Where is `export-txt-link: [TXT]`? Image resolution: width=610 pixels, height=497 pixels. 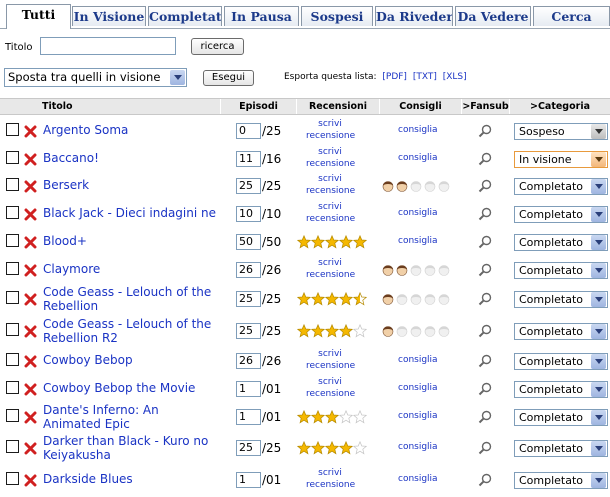
export-txt-link: [TXT] is located at coordinates (425, 77).